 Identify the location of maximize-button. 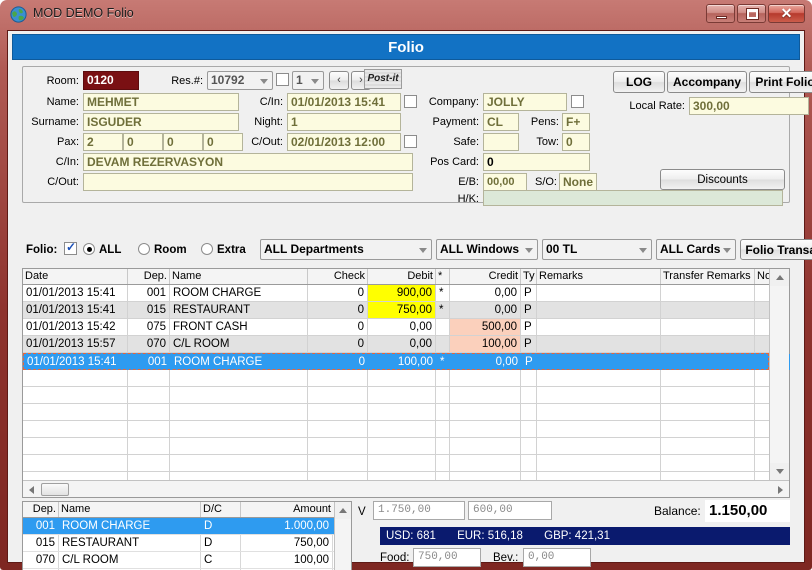
(751, 13).